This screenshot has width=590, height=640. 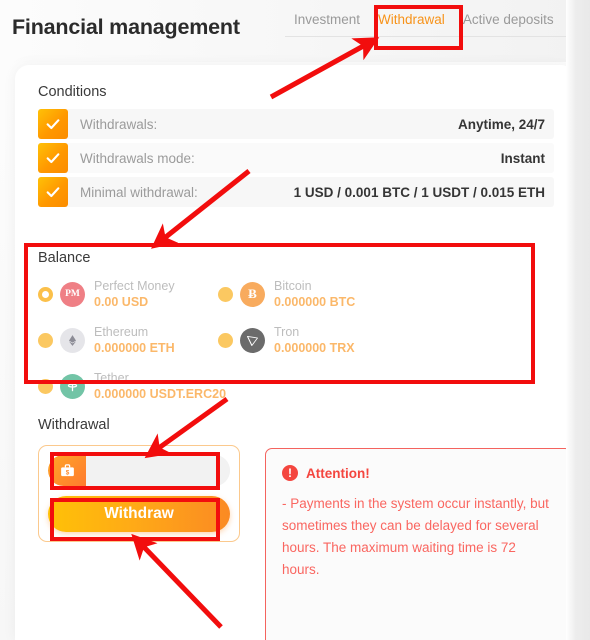 What do you see at coordinates (72, 386) in the screenshot?
I see `tether-icon` at bounding box center [72, 386].